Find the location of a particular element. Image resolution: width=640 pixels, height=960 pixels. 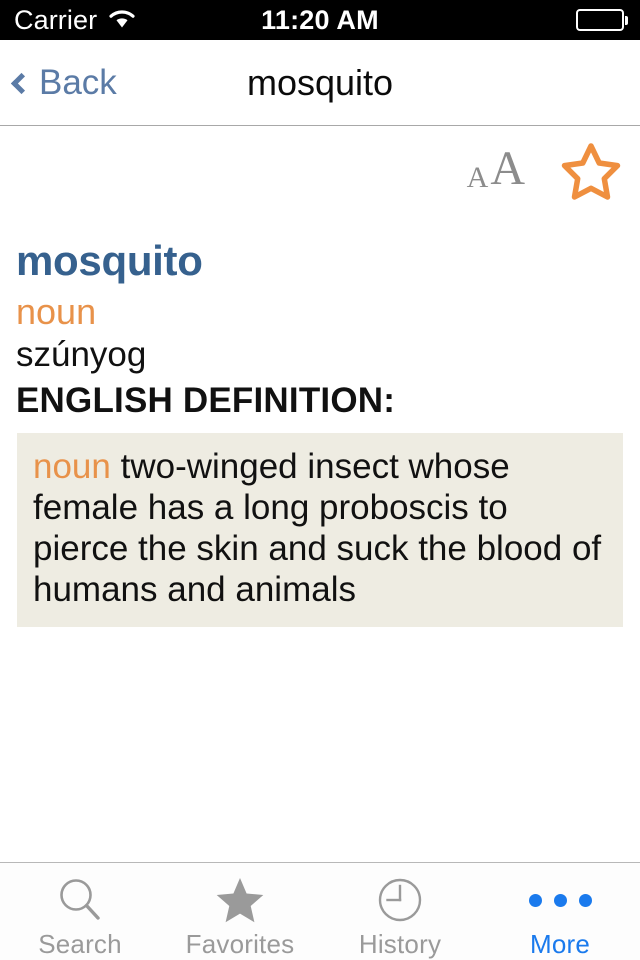

entry-part-of-speech: noun is located at coordinates (56, 311).